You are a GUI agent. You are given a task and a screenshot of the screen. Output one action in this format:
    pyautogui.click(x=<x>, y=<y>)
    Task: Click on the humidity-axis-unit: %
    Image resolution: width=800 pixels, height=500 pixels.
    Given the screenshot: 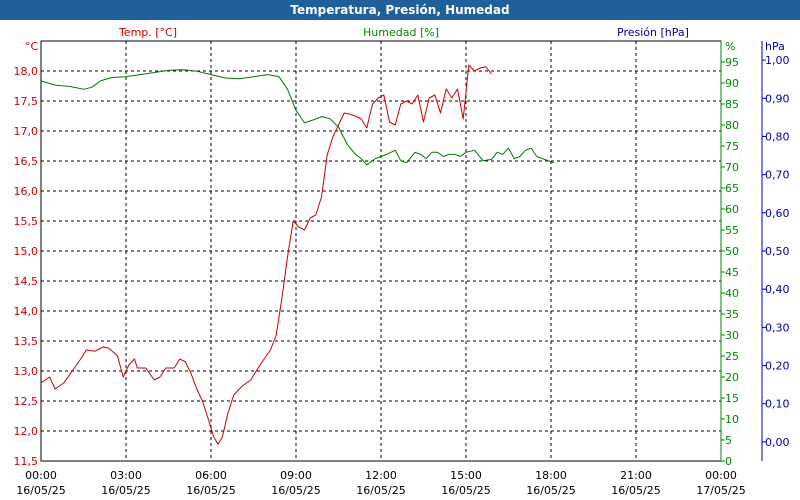 What is the action you would take?
    pyautogui.click(x=730, y=46)
    